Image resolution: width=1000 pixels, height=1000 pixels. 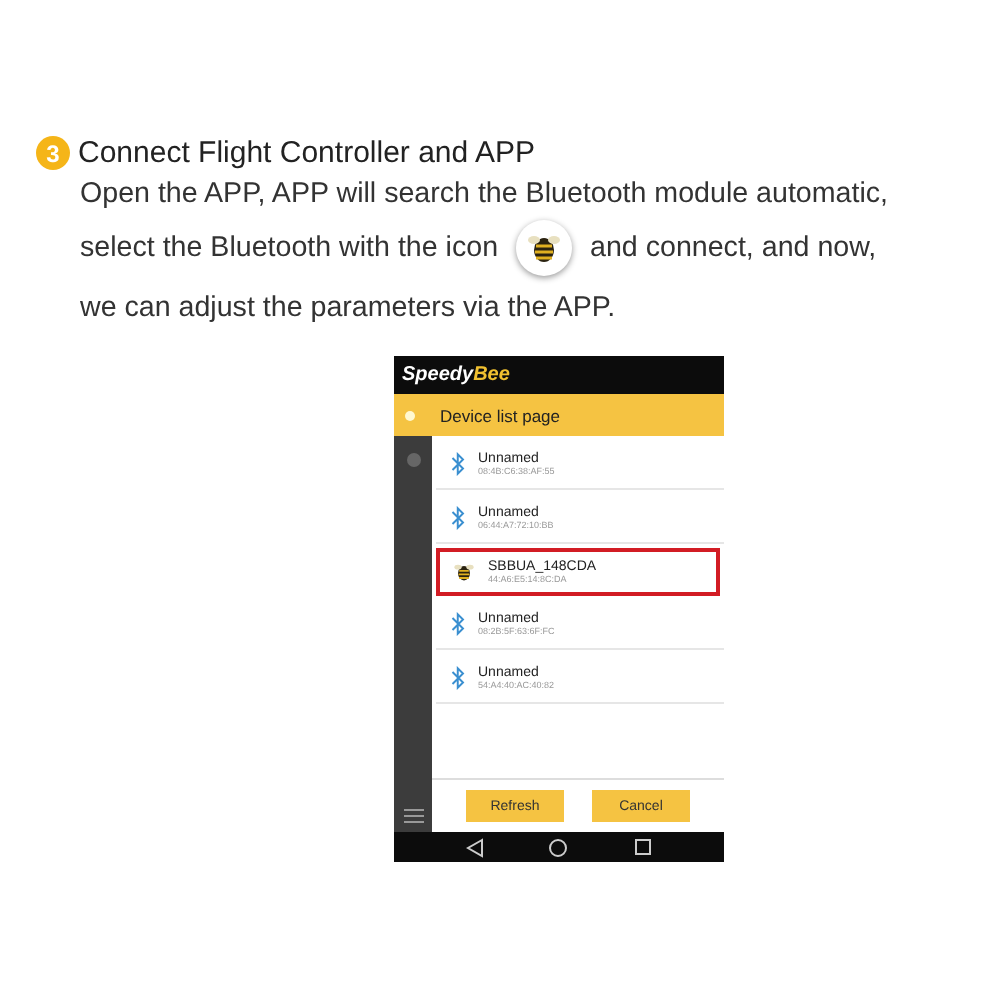 I want to click on page-title: Device list page, so click(x=500, y=415).